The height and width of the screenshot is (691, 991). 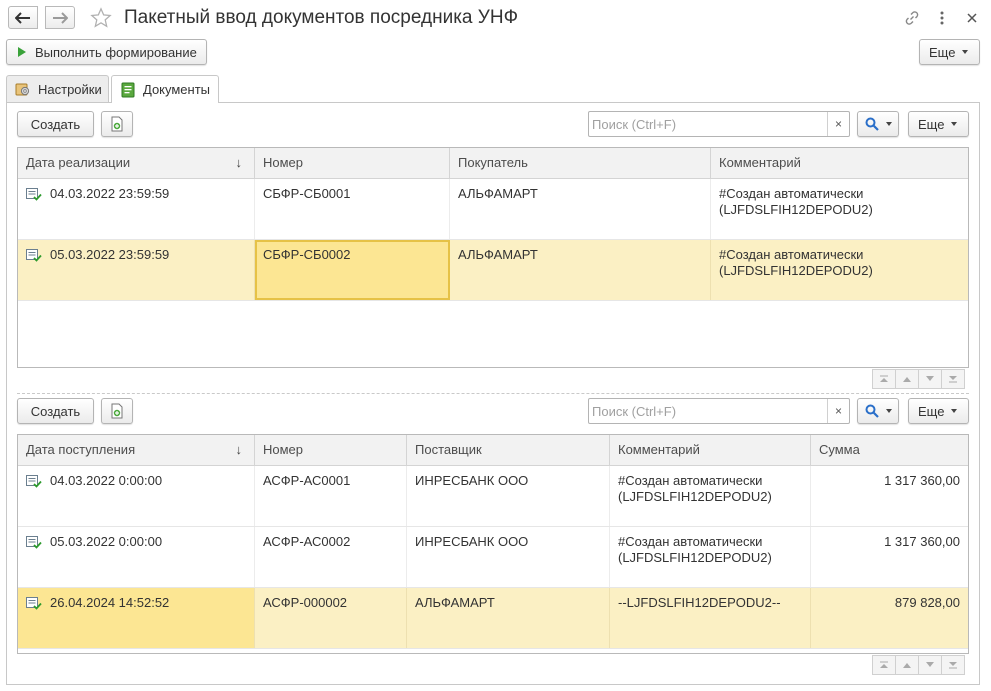 I want to click on copy-document-icon, so click(x=117, y=411).